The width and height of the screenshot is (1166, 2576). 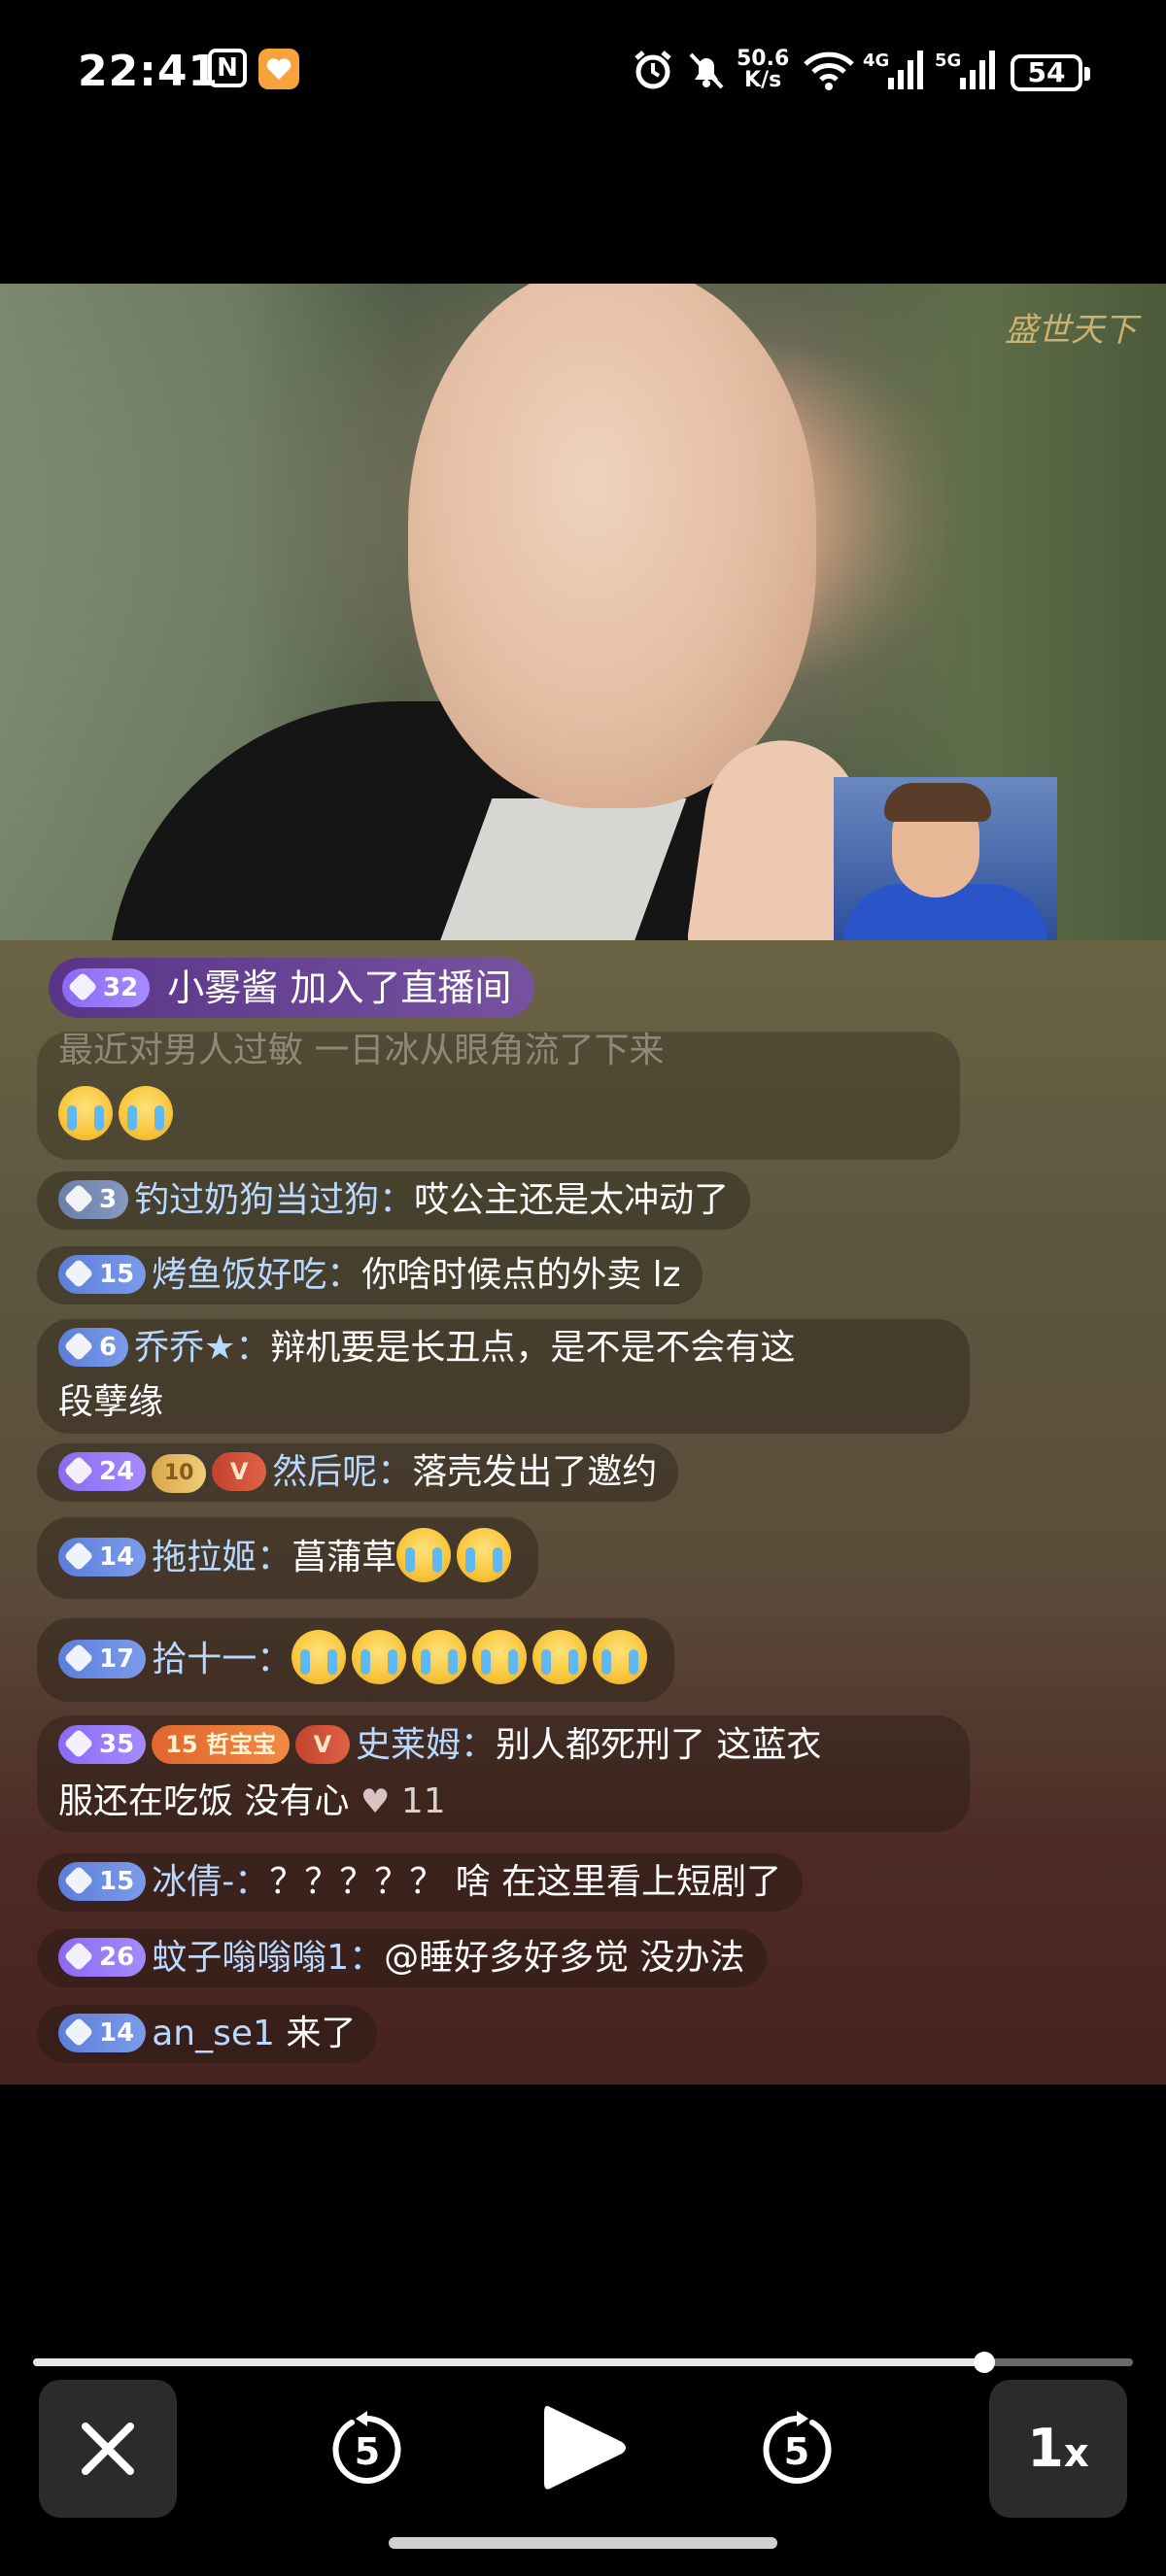 I want to click on svg-text: 4G, so click(x=876, y=61).